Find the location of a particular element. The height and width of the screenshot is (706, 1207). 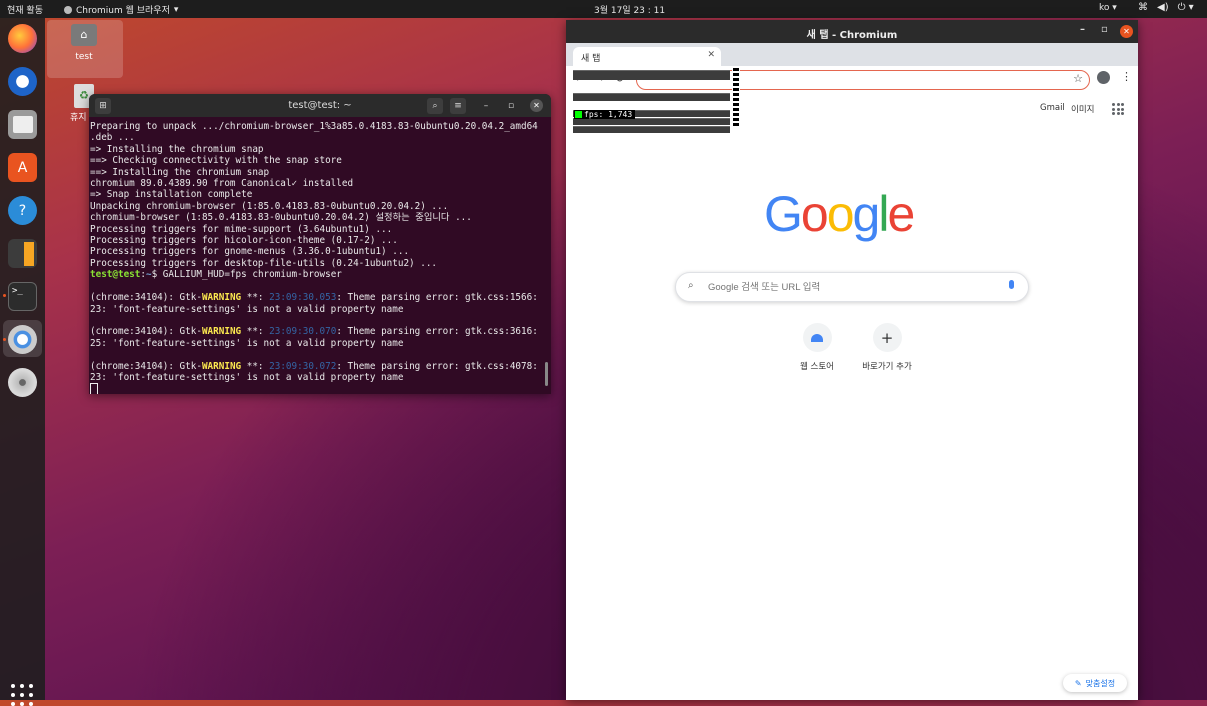

terminal-cursor is located at coordinates (94, 388).